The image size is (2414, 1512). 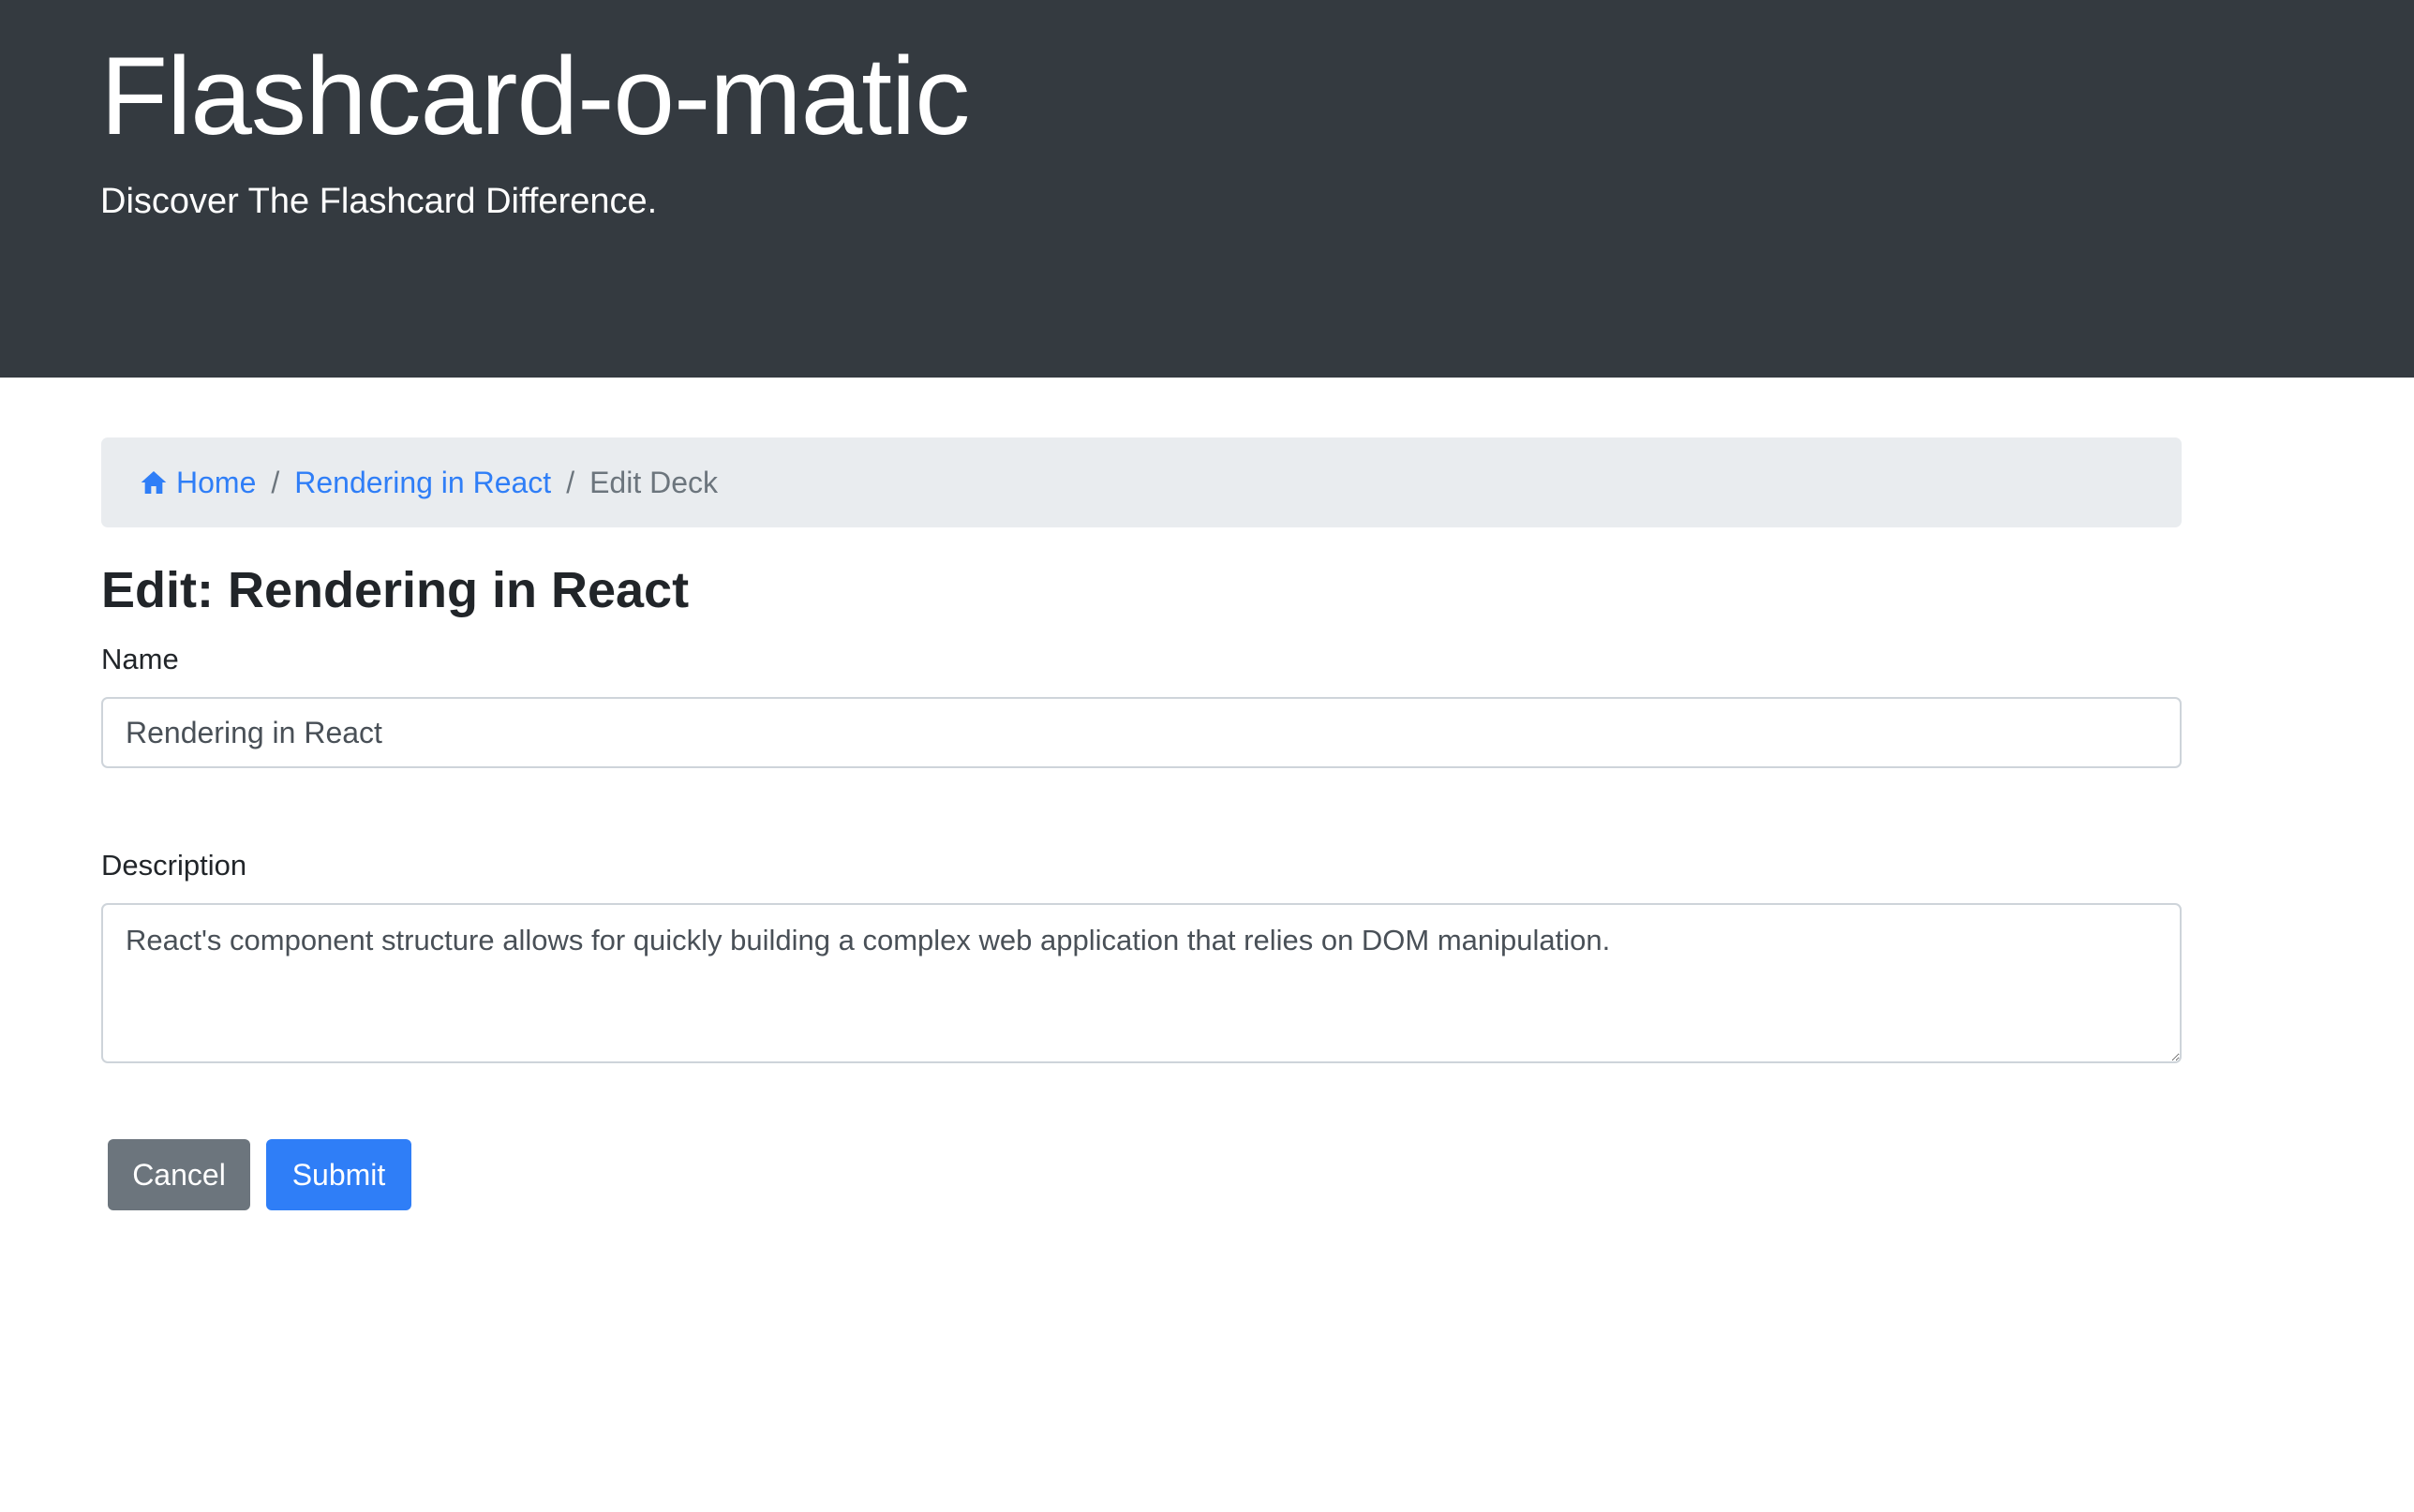 I want to click on home-icon, so click(x=154, y=482).